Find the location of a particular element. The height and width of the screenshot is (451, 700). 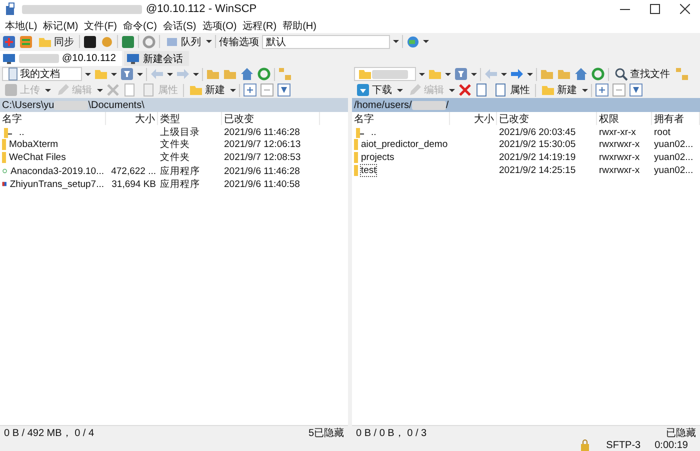

file-name: projects is located at coordinates (377, 157).